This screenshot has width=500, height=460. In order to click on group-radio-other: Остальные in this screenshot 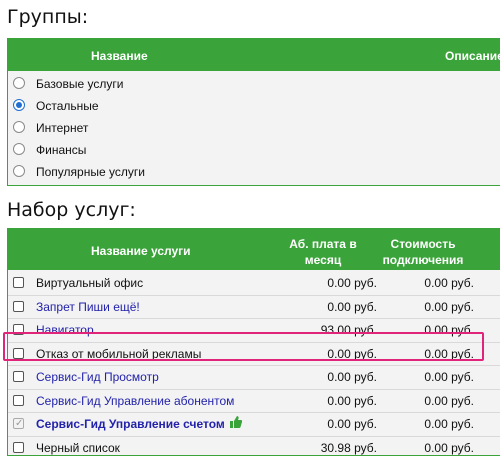, I will do `click(254, 106)`.